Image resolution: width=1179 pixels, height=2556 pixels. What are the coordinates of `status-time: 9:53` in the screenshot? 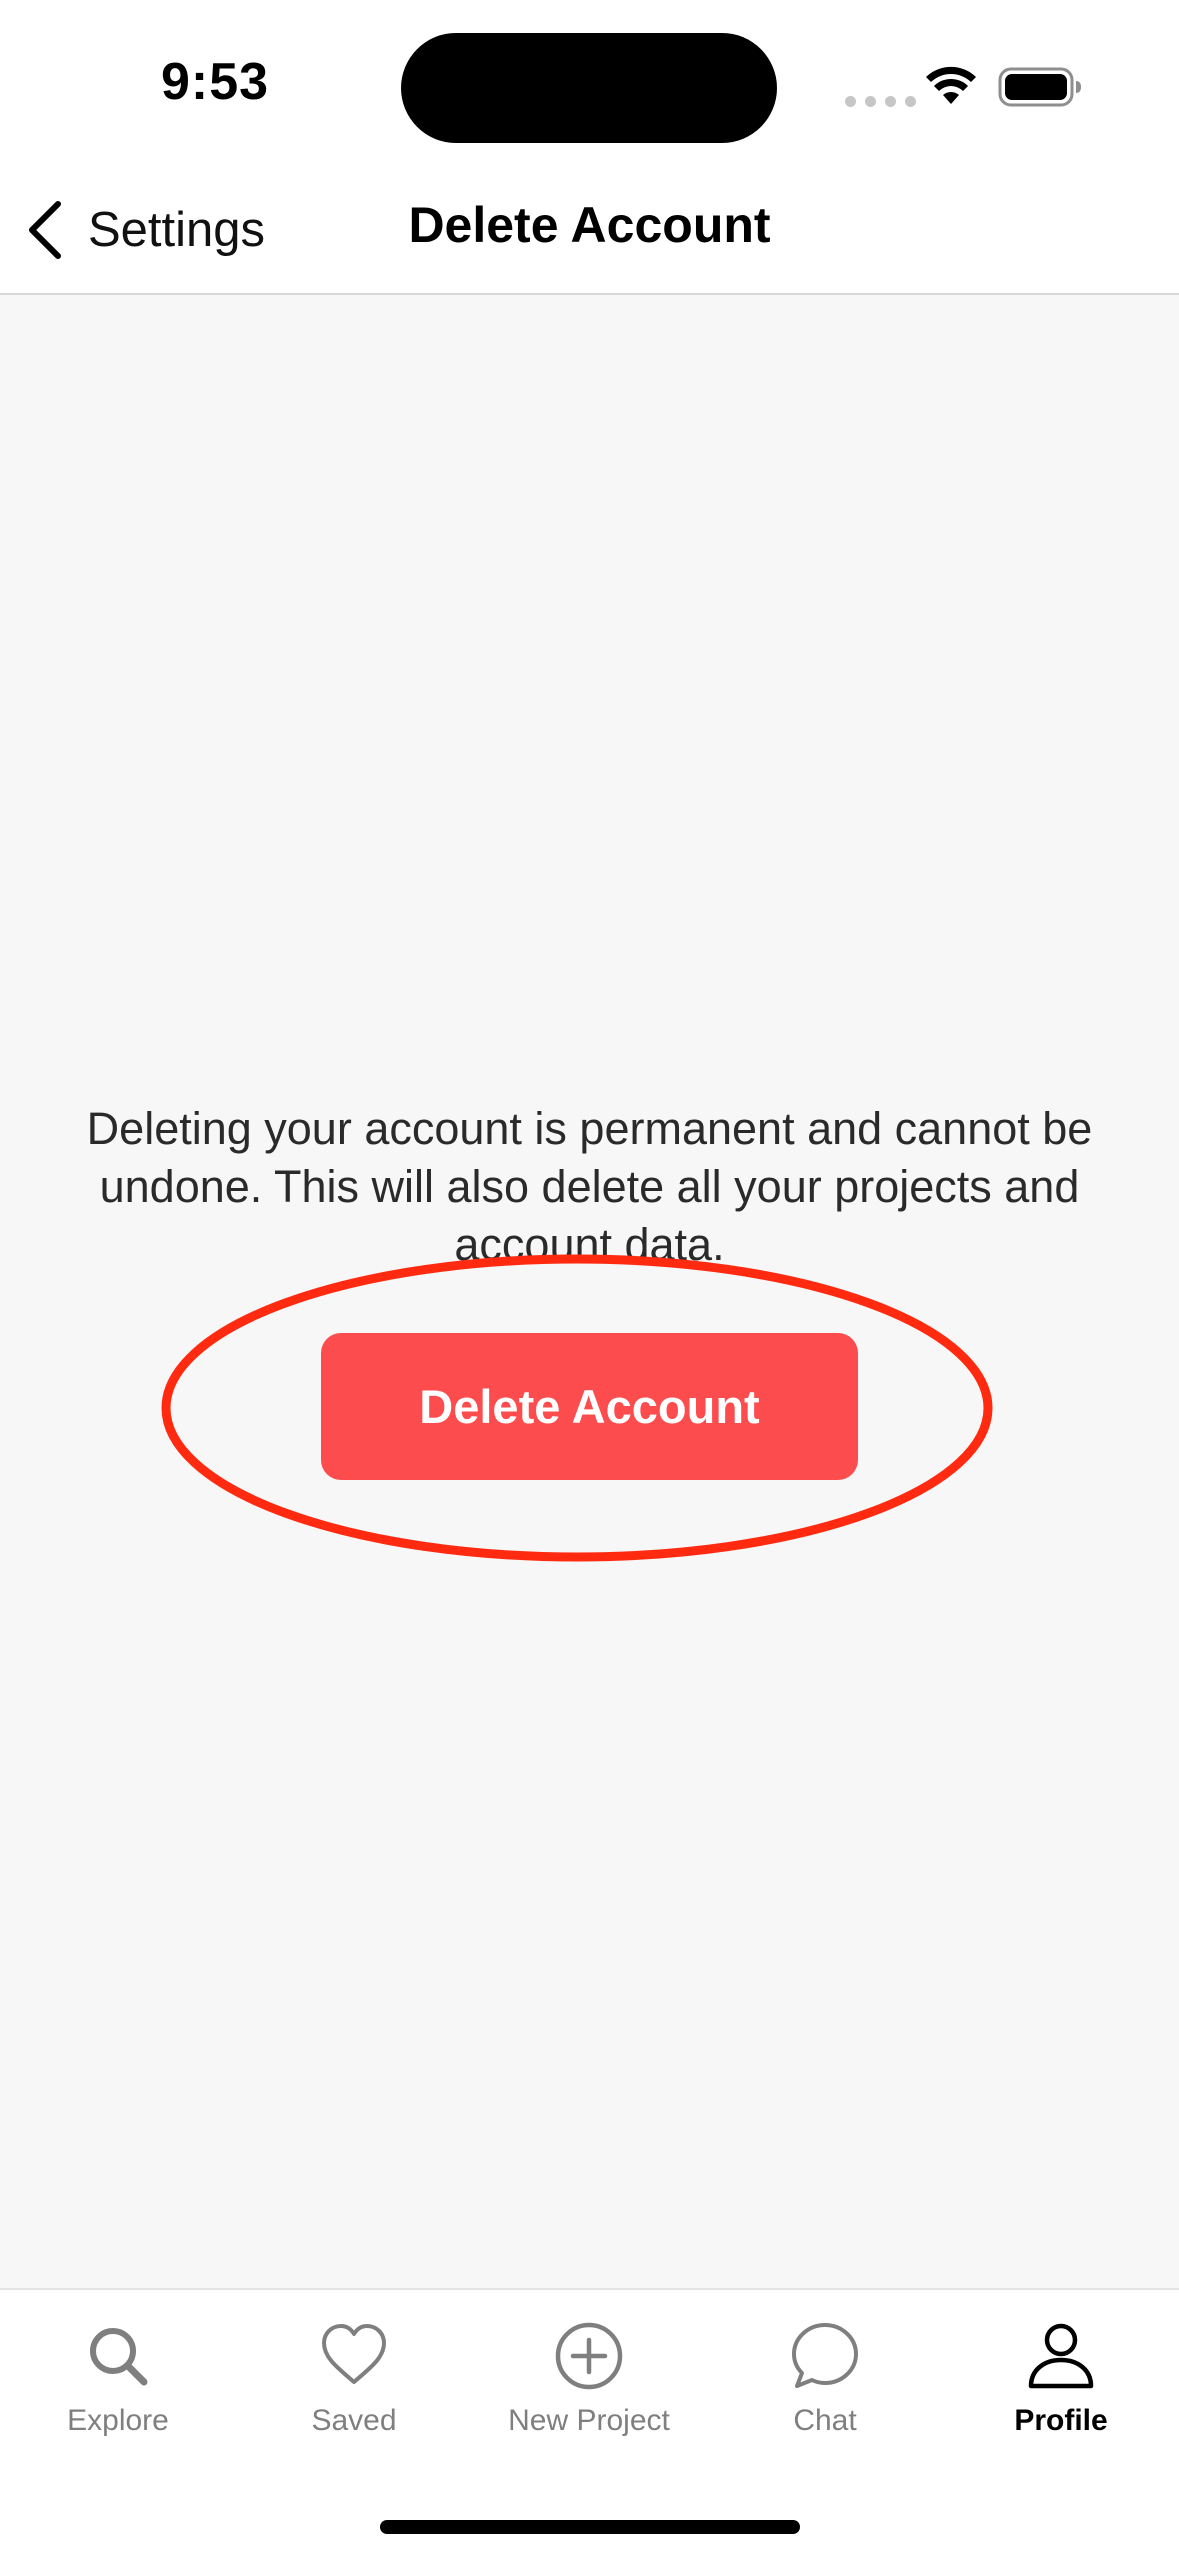 It's located at (215, 82).